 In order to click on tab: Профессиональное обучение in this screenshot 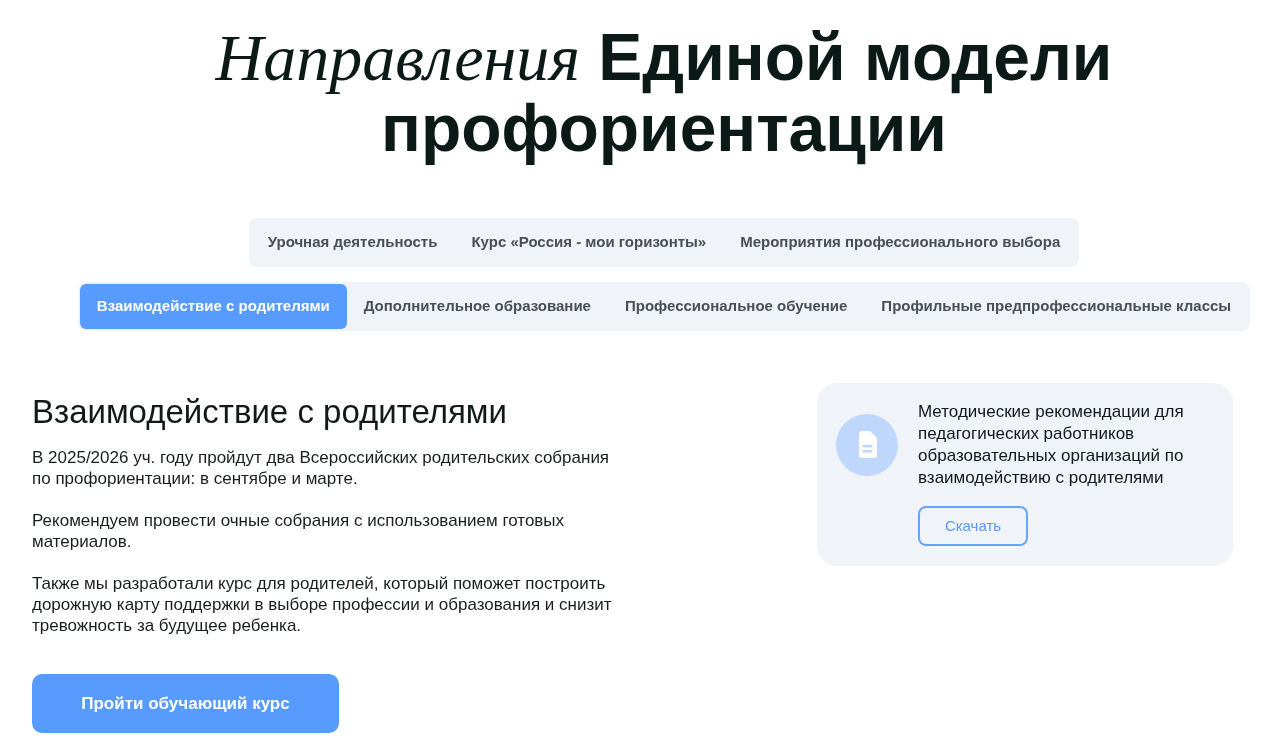, I will do `click(736, 306)`.